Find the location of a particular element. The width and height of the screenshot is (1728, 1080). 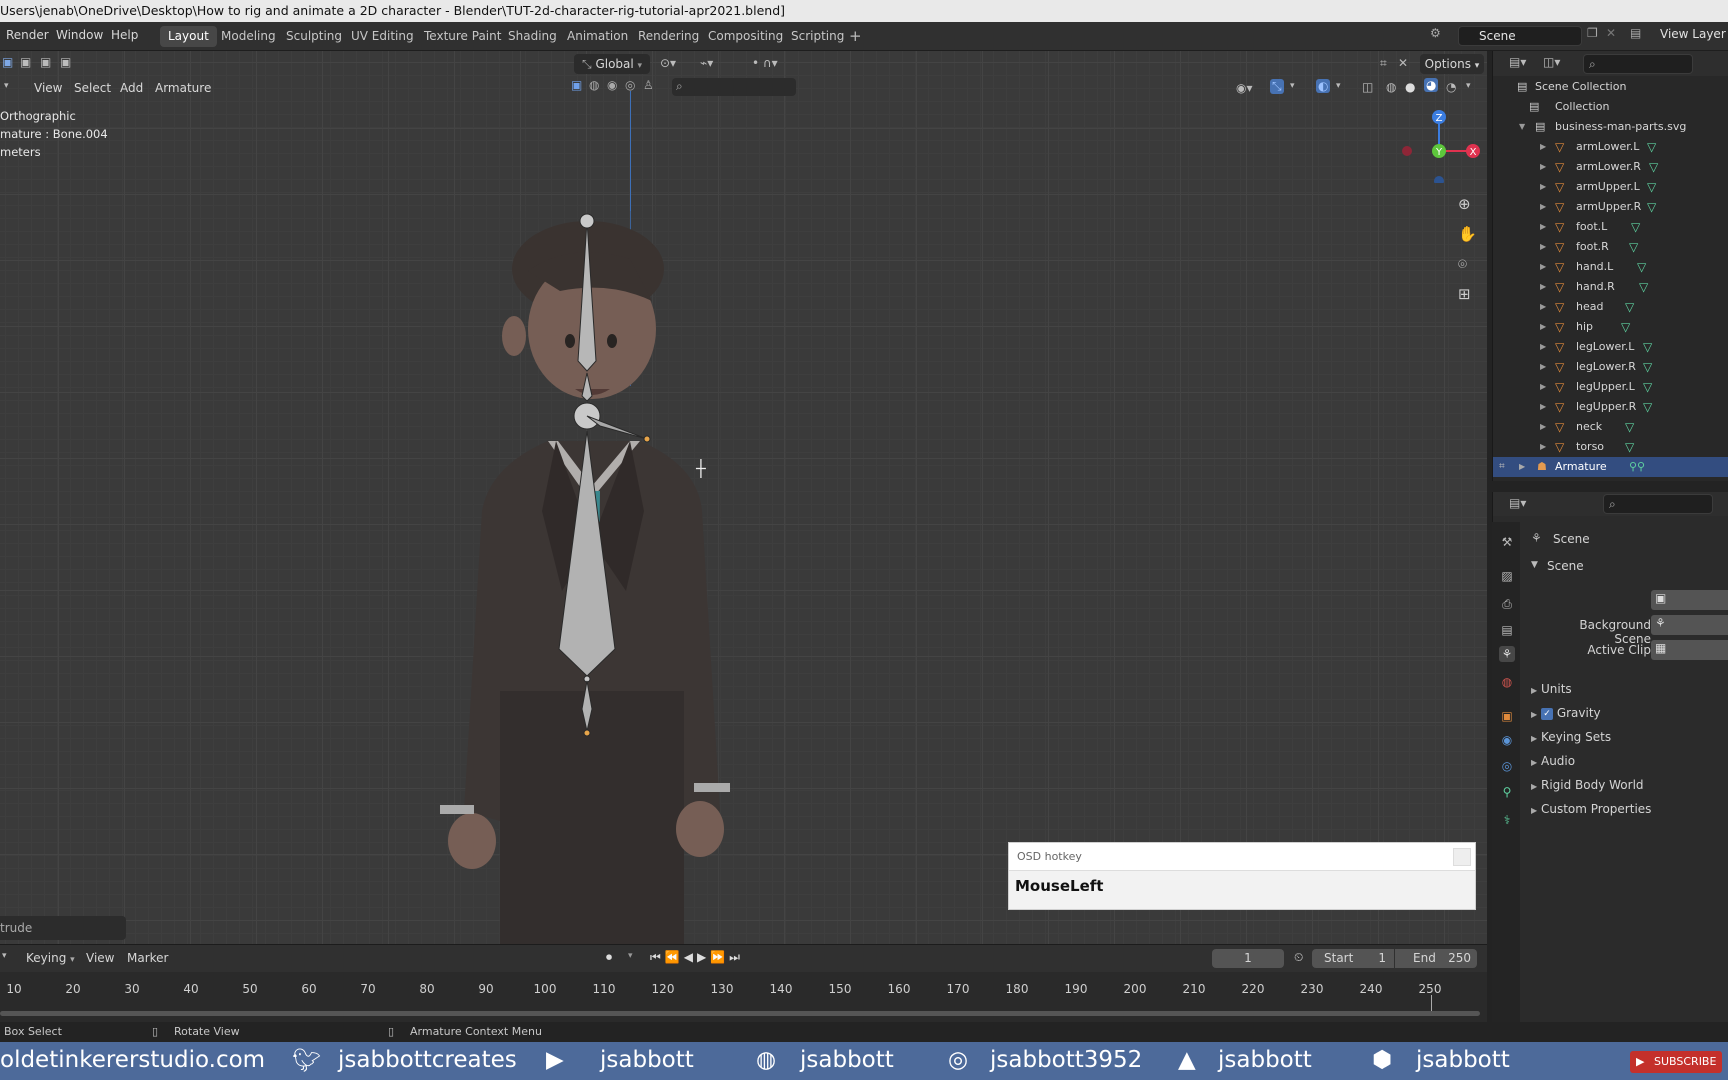

overlay-filter-buttons: ▣ ◍ ◉ ◎ ♙ is located at coordinates (619, 87).